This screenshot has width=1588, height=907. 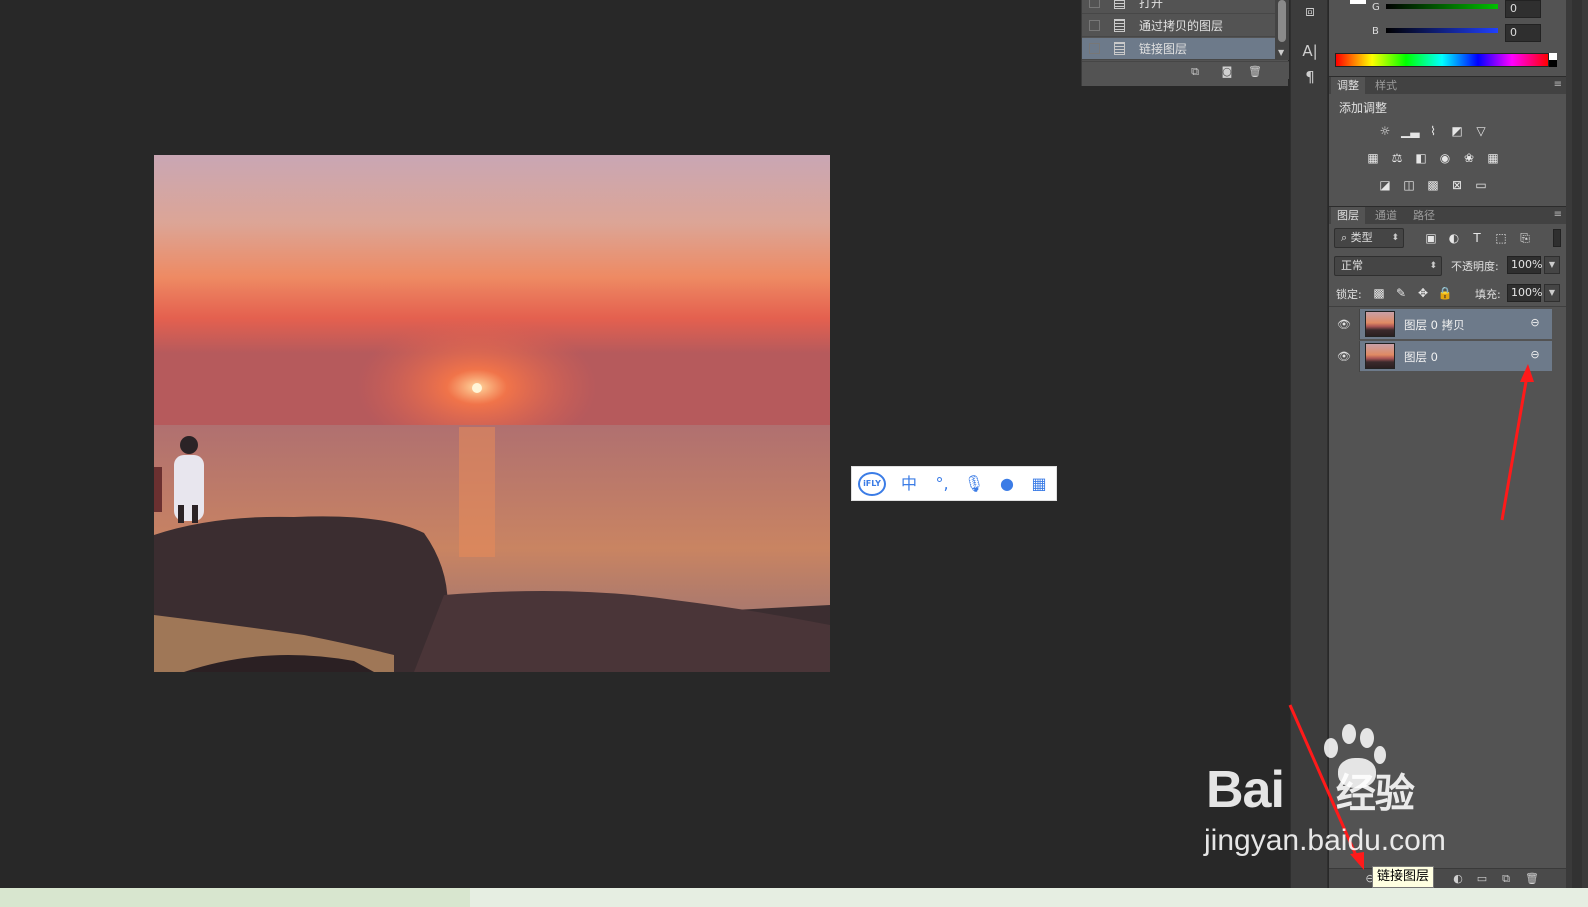 What do you see at coordinates (1309, 444) in the screenshot?
I see `panel-dock-strip: ⧈ A| ¶` at bounding box center [1309, 444].